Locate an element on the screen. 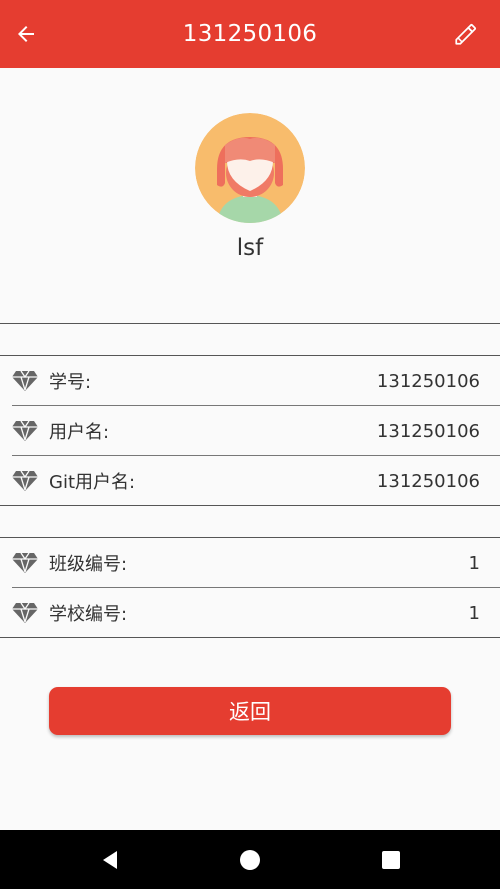 Image resolution: width=500 pixels, height=889 pixels. system-nav-bar is located at coordinates (250, 859).